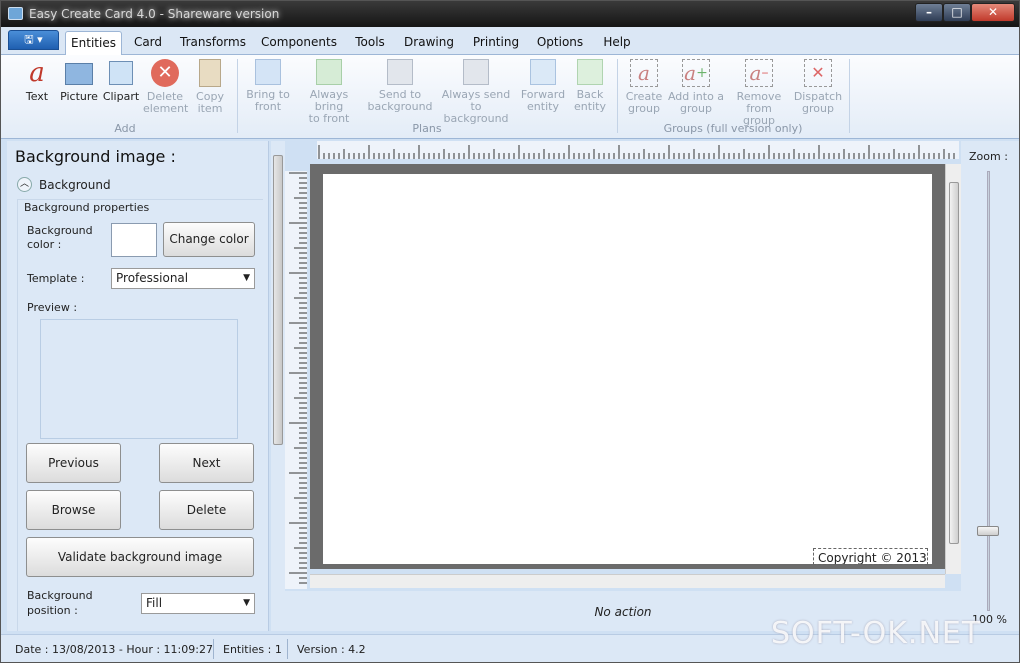  Describe the element at coordinates (543, 86) in the screenshot. I see `forward-entity-button: Forward entity` at that location.